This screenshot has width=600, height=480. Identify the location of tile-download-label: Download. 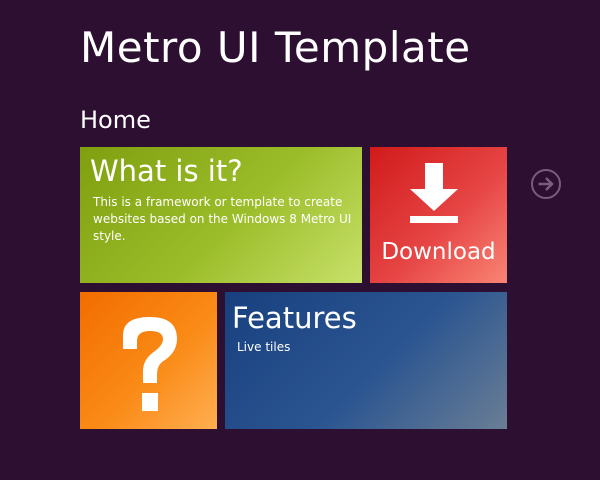
(438, 252).